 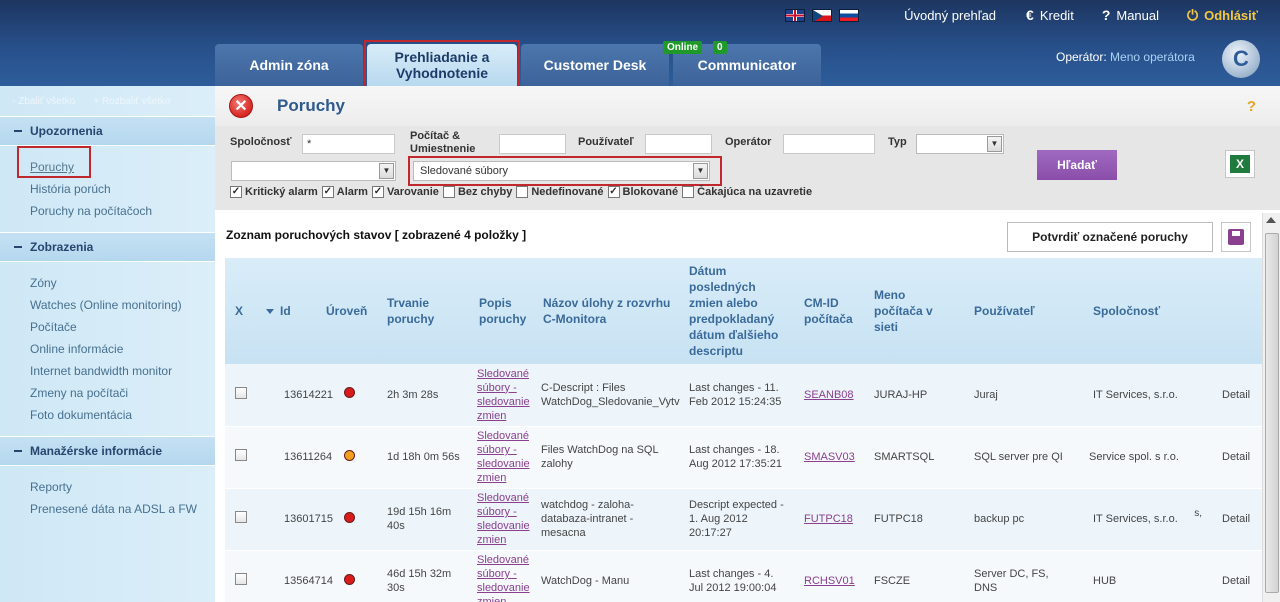 What do you see at coordinates (795, 15) in the screenshot?
I see `en-flag-icon` at bounding box center [795, 15].